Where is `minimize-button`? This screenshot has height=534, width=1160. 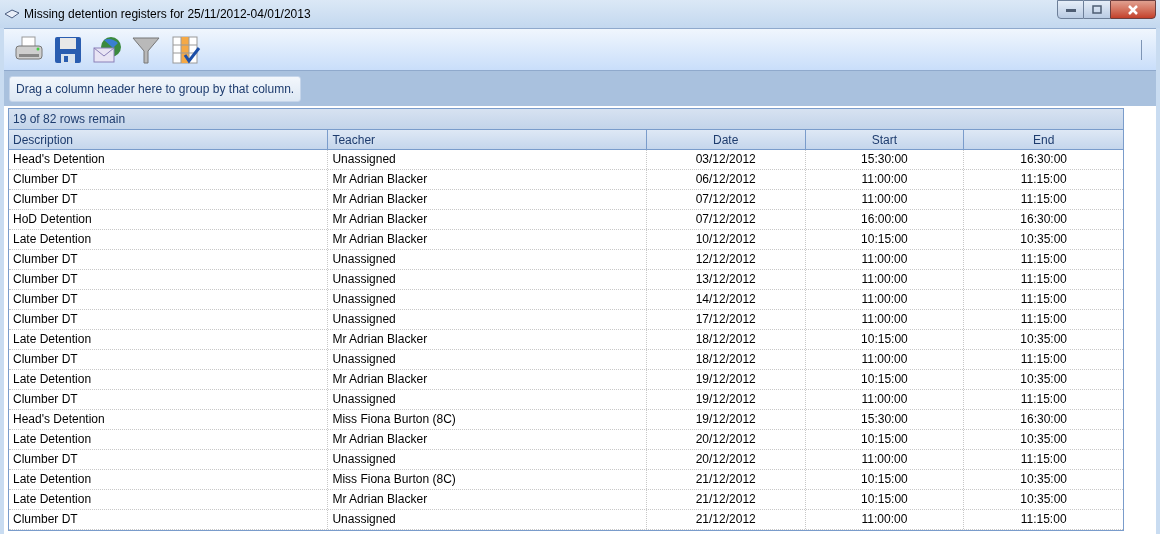 minimize-button is located at coordinates (1070, 9).